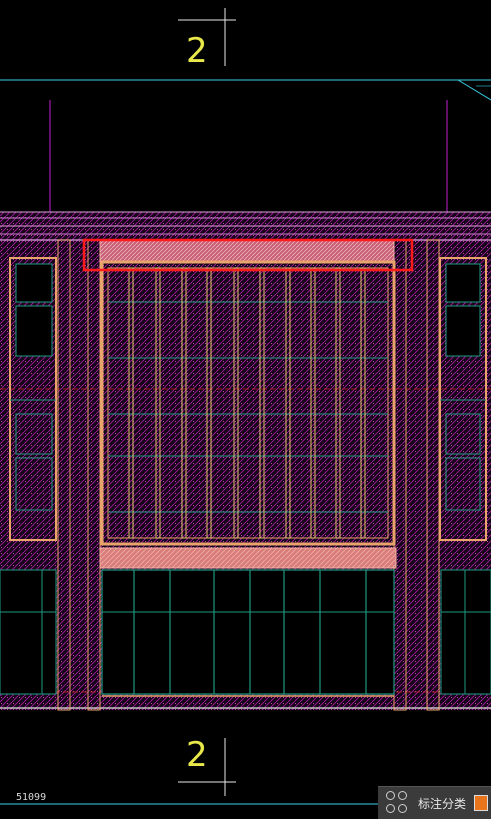  I want to click on grid-circles-icon, so click(398, 803).